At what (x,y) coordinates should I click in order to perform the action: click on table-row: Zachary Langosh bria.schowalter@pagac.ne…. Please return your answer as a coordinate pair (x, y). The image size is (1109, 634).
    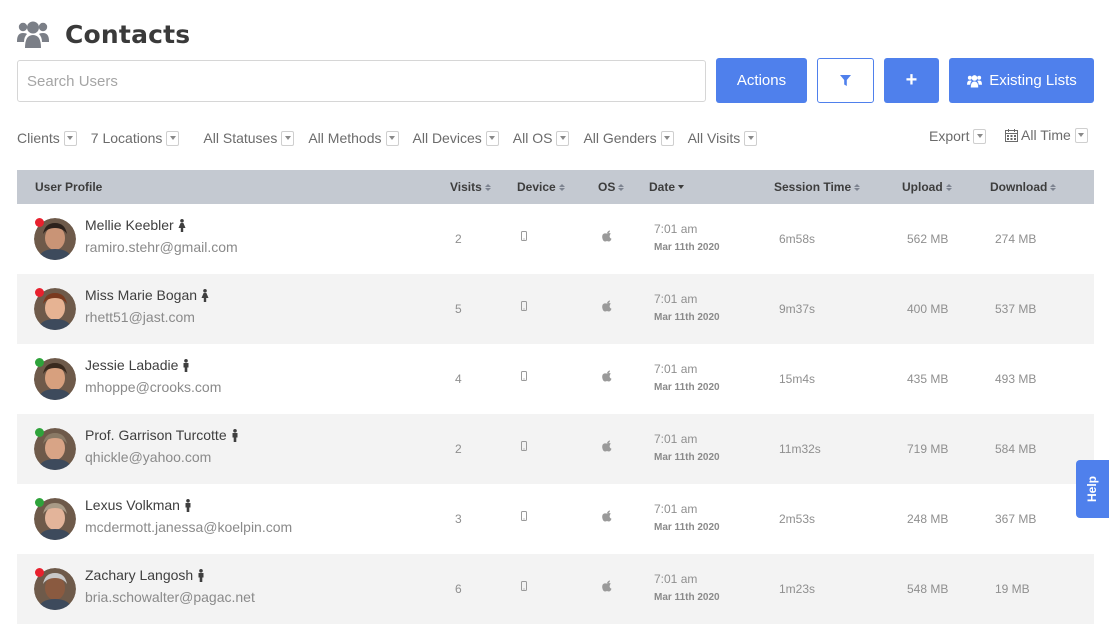
    Looking at the image, I should click on (555, 589).